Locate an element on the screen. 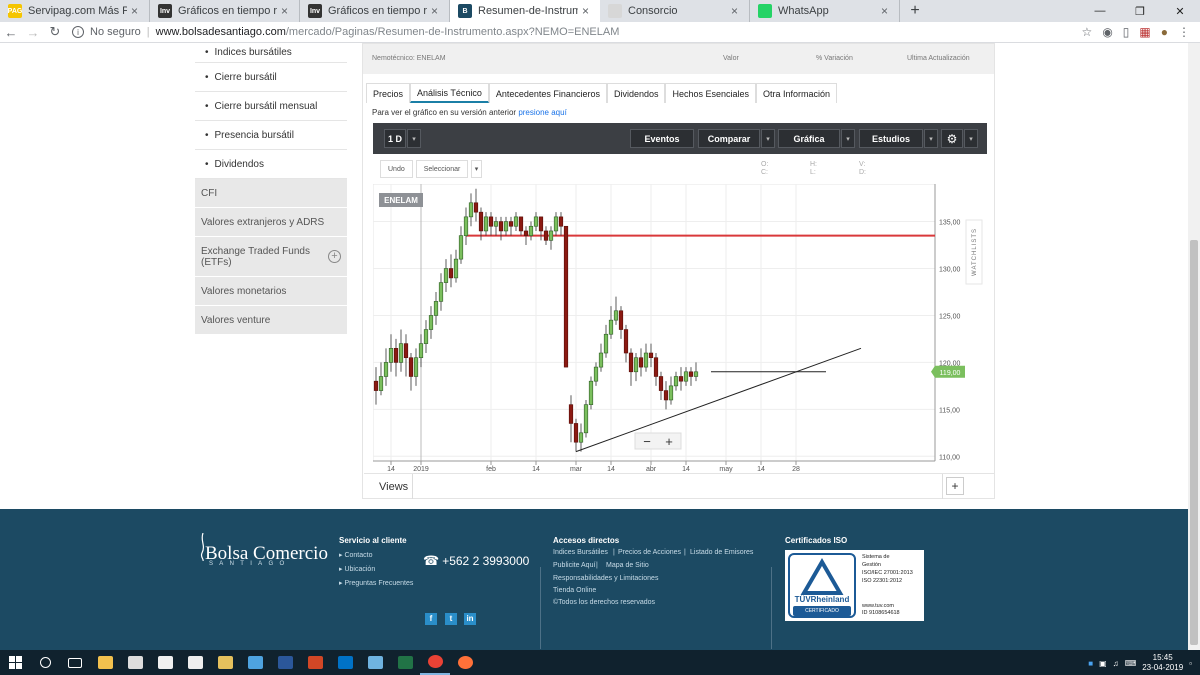 This screenshot has height=675, width=1200. sidebar-section: Valores extranjeros y ADRS is located at coordinates (271, 222).